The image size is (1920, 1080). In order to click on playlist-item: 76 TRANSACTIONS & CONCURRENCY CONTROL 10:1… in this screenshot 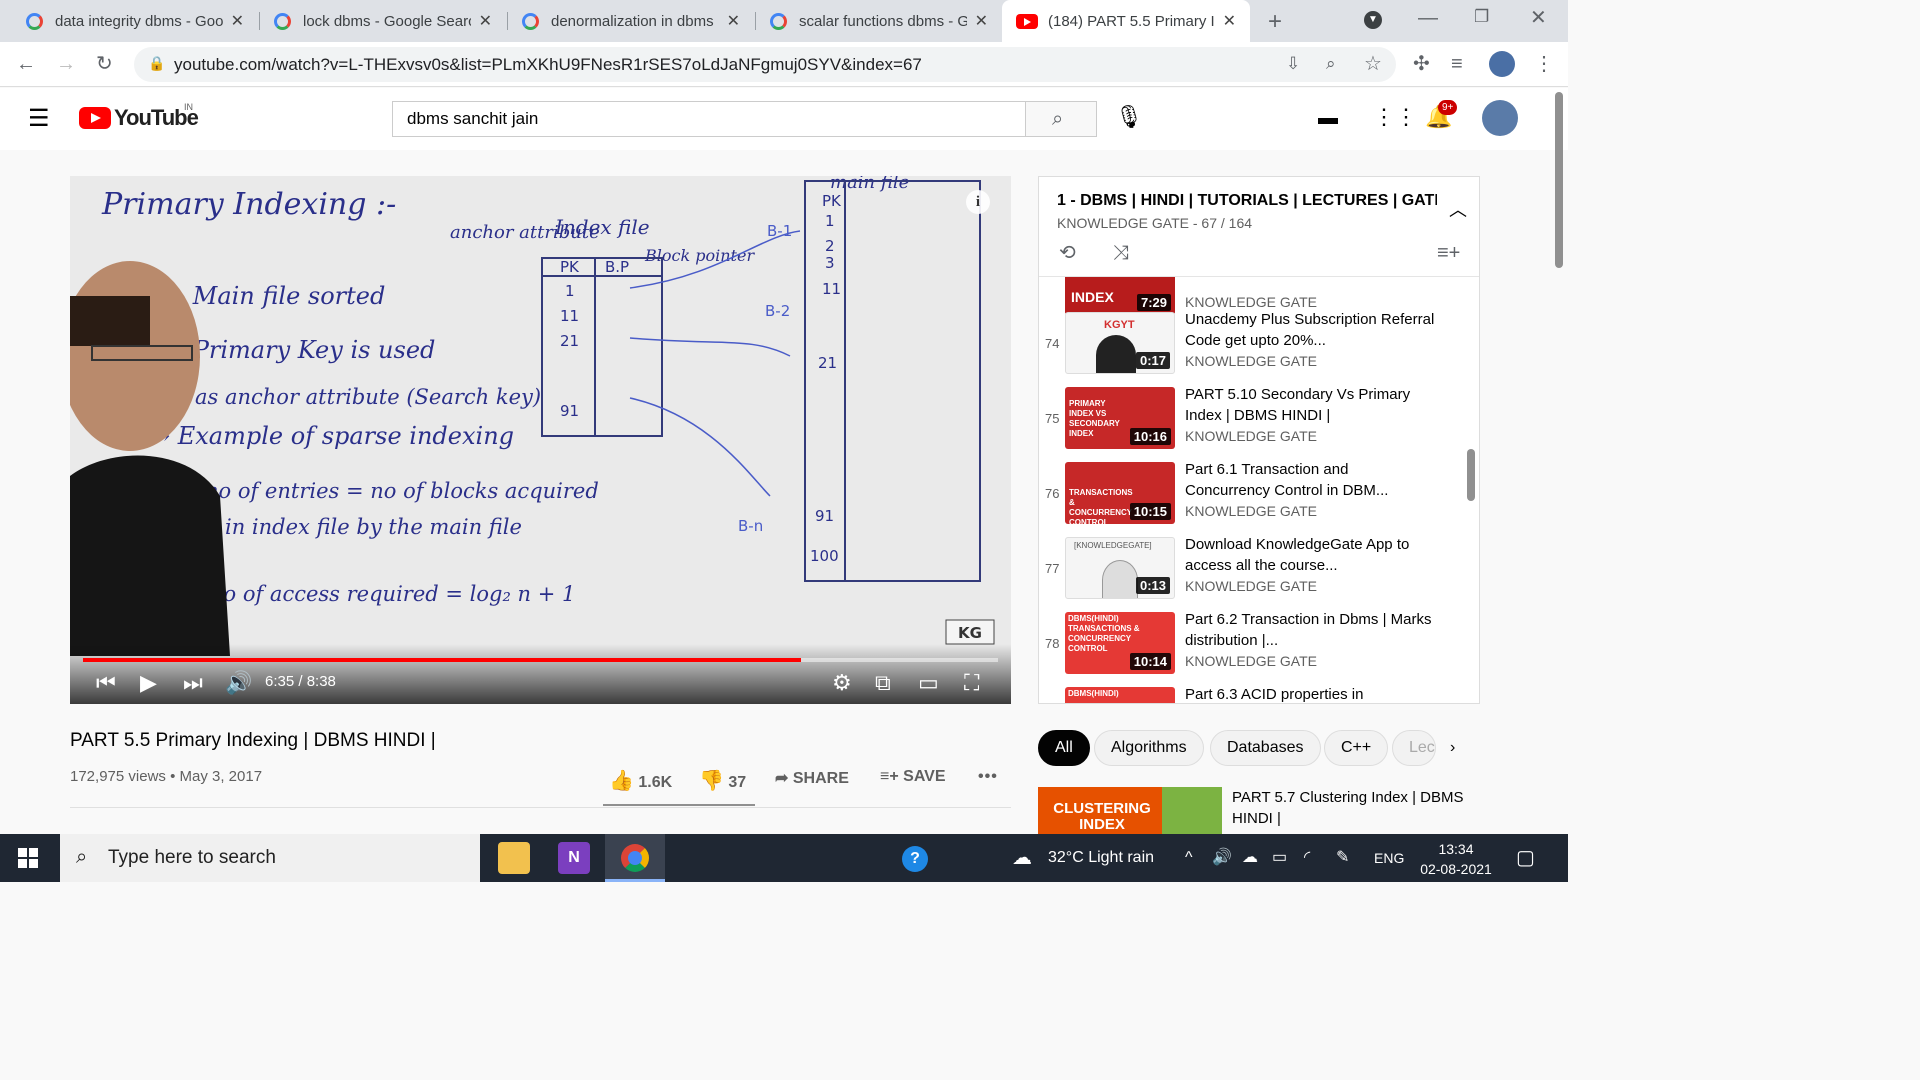, I will do `click(1259, 496)`.